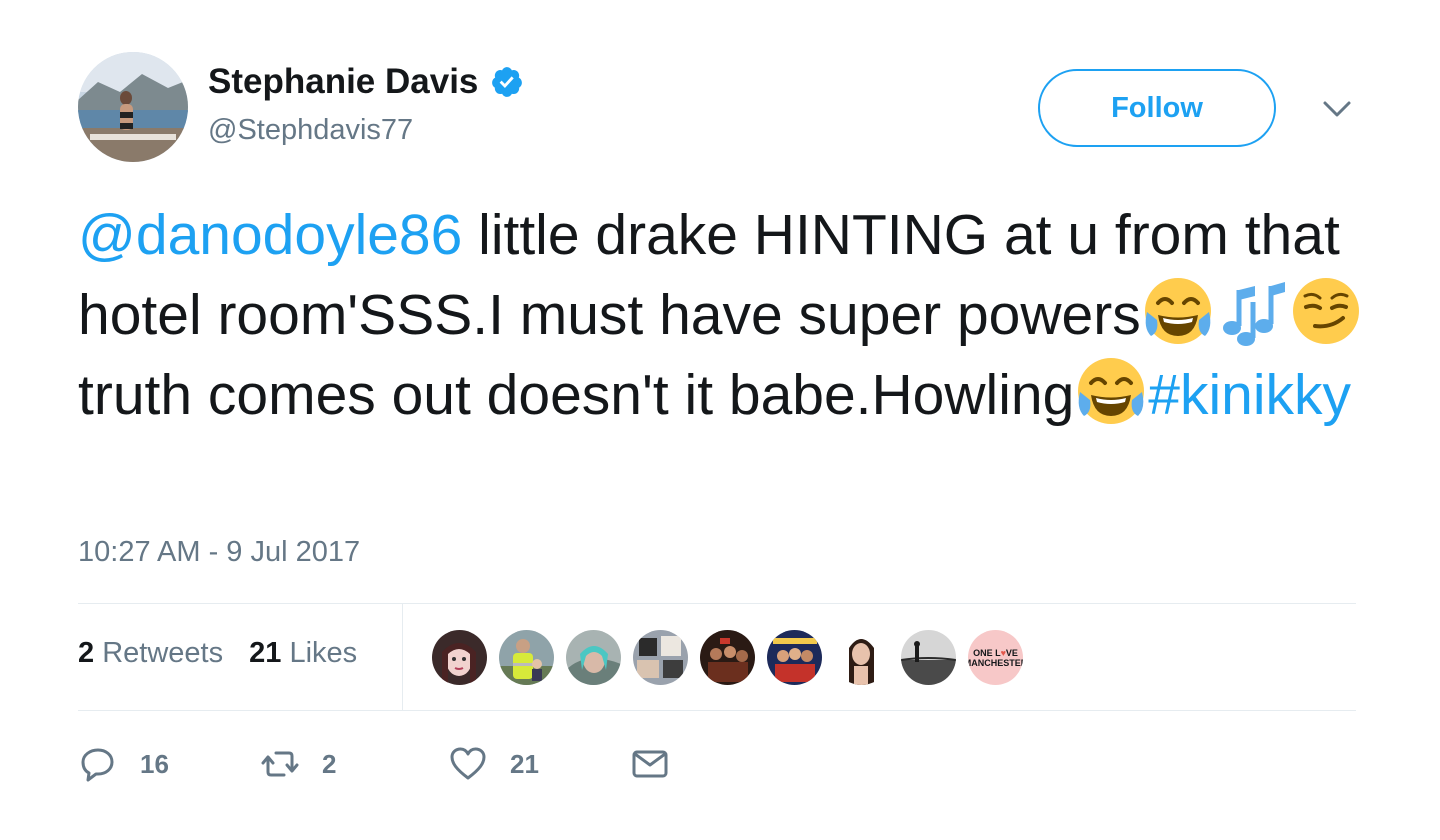  What do you see at coordinates (493, 764) in the screenshot?
I see `like-button: 21` at bounding box center [493, 764].